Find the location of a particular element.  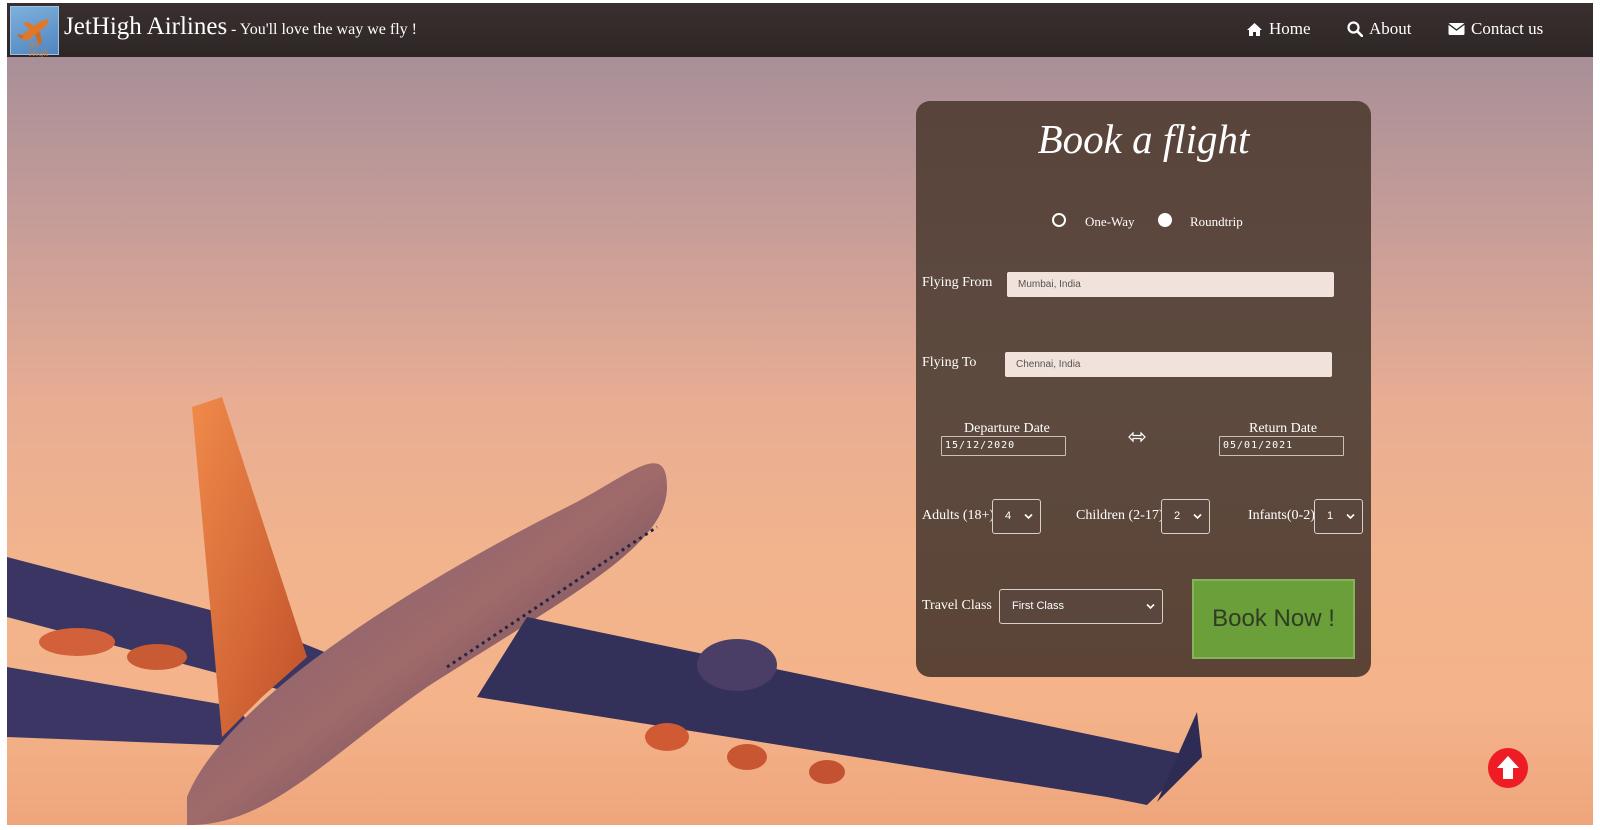

arrow-up-icon is located at coordinates (1508, 767).